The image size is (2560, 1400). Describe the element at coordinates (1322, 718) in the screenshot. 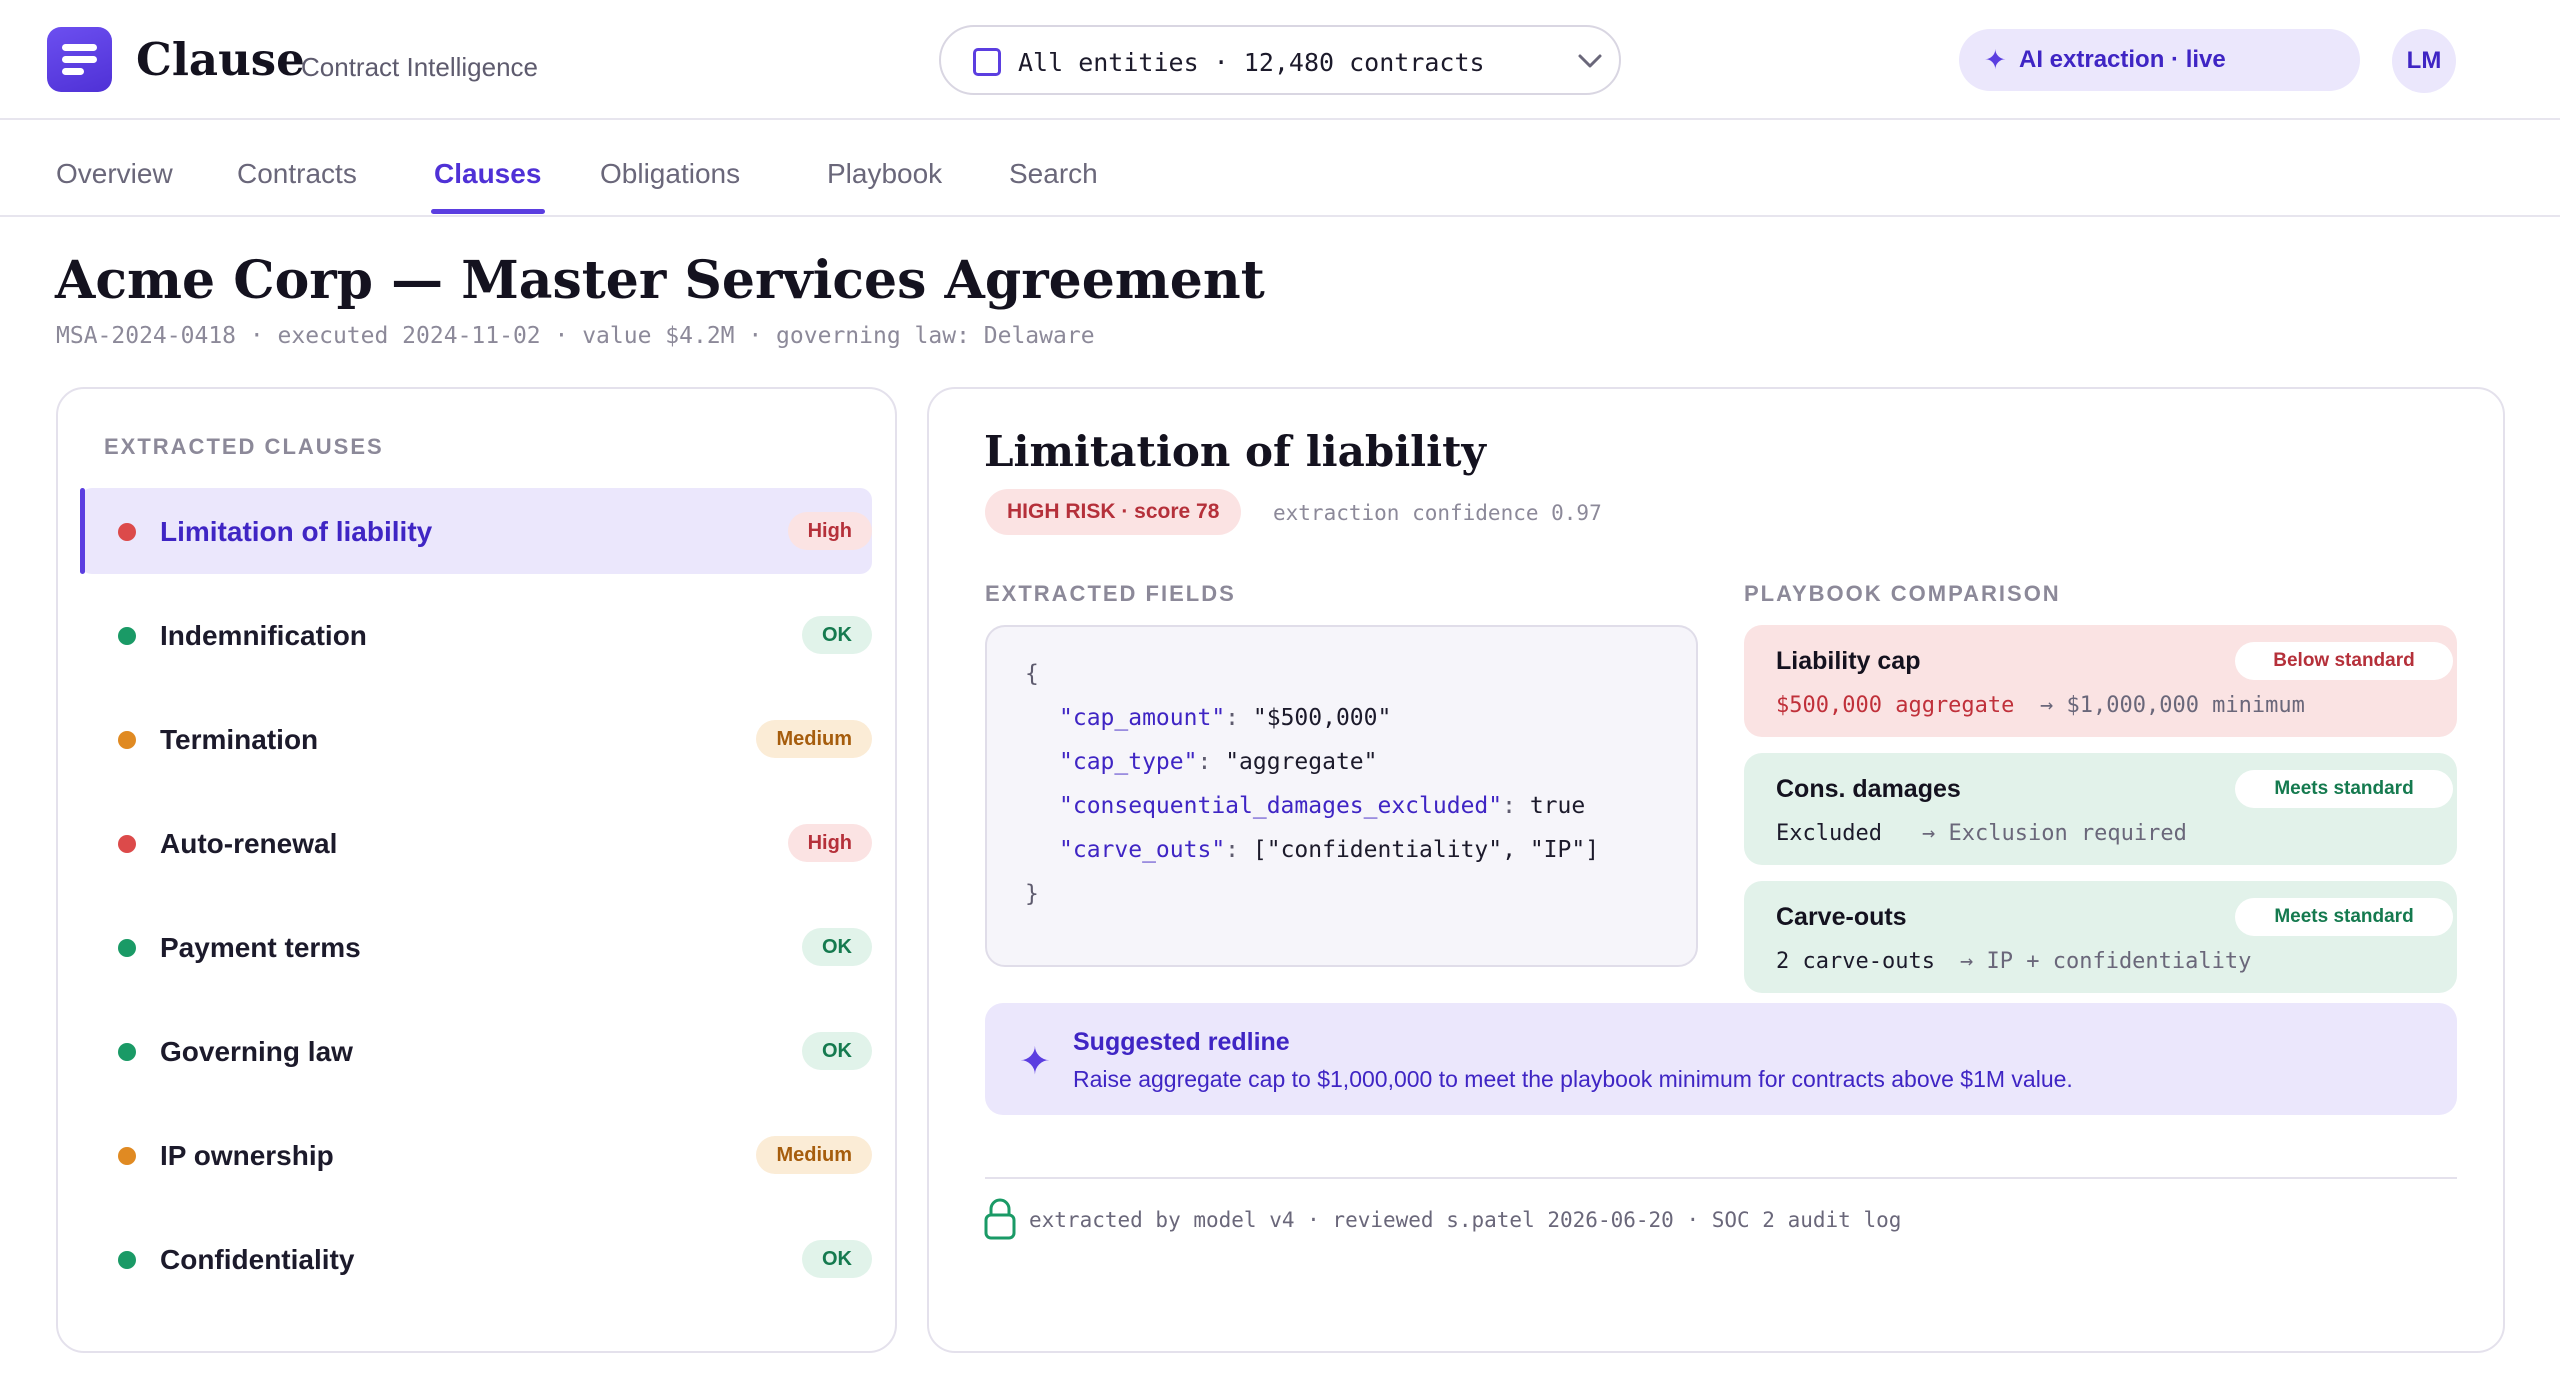

I see `json-value: "$500,000"` at that location.